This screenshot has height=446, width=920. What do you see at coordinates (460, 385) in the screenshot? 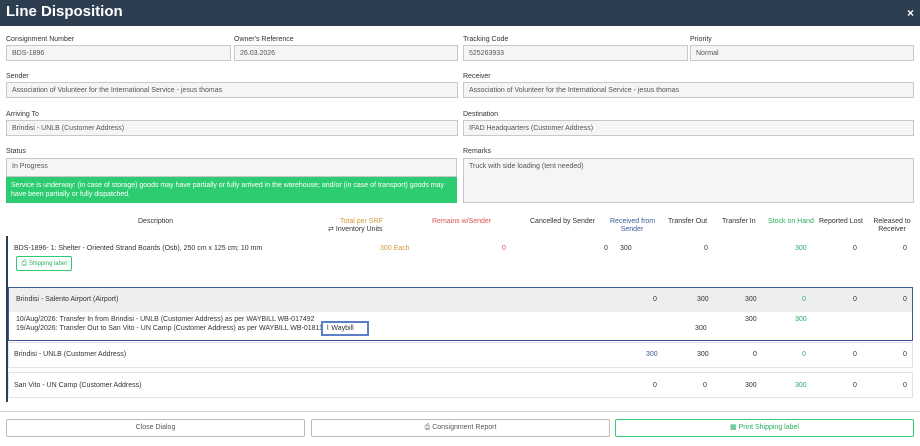
I see `location-row-san-vito` at bounding box center [460, 385].